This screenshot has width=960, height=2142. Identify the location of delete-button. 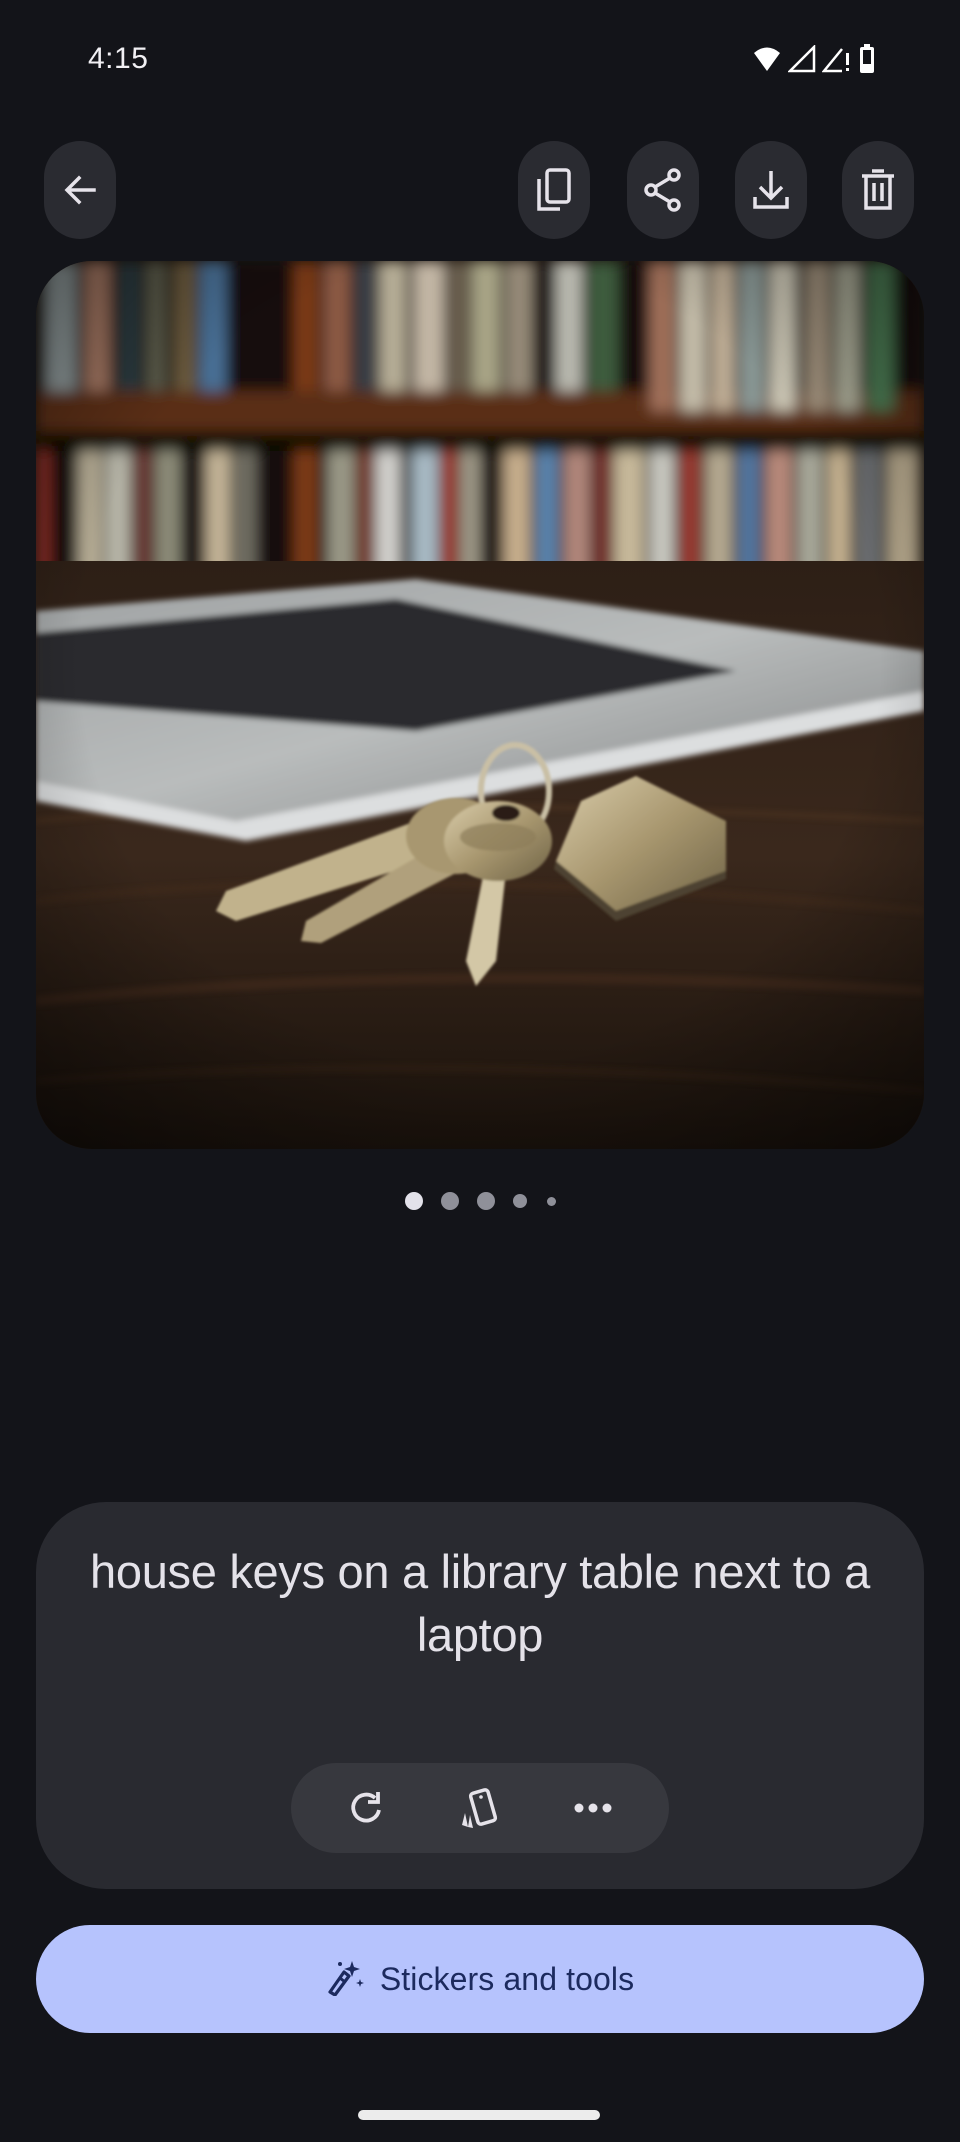
(878, 190).